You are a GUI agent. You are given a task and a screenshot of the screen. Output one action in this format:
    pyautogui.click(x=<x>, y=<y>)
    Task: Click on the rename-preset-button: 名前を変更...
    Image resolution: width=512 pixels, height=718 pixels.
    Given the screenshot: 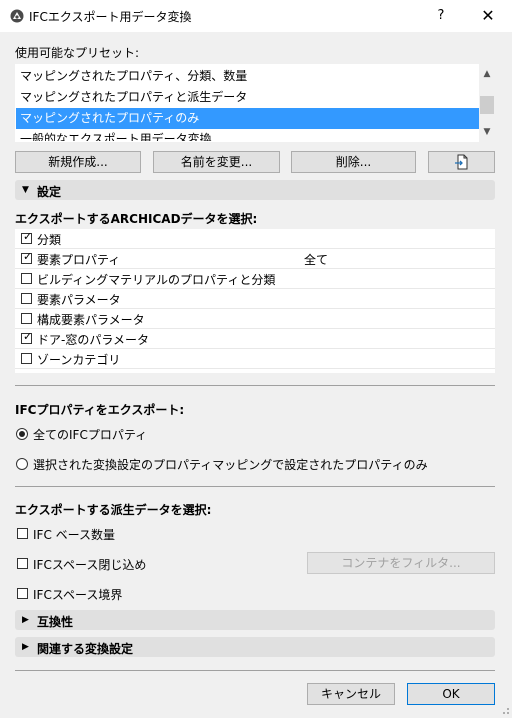 What is the action you would take?
    pyautogui.click(x=216, y=162)
    